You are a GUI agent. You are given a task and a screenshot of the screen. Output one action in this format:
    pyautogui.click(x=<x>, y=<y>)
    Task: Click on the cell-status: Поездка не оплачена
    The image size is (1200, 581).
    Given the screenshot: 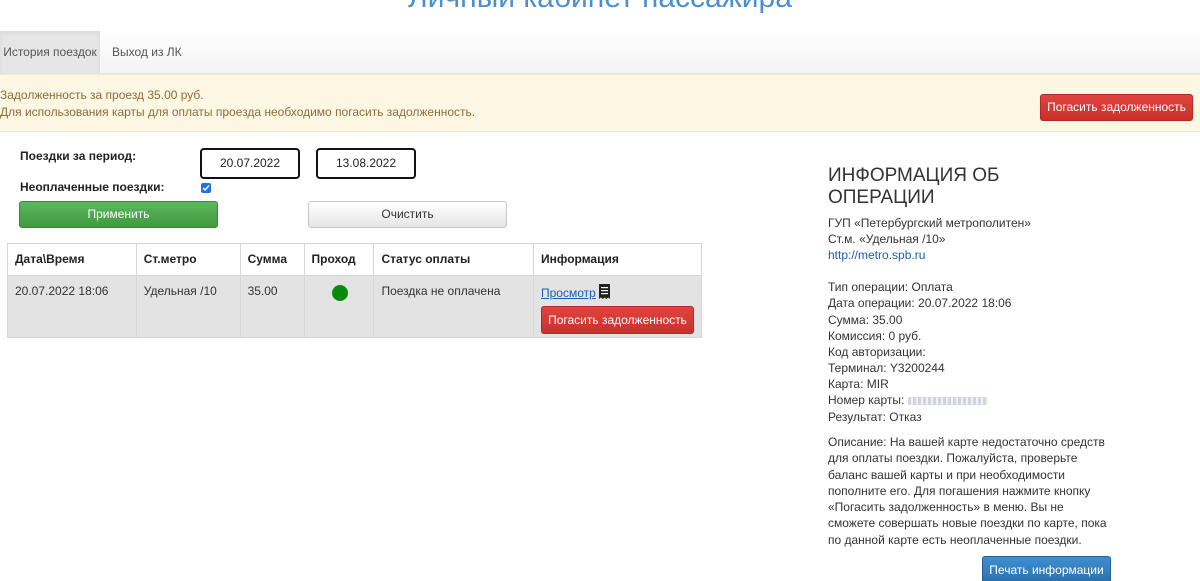 What is the action you would take?
    pyautogui.click(x=453, y=306)
    